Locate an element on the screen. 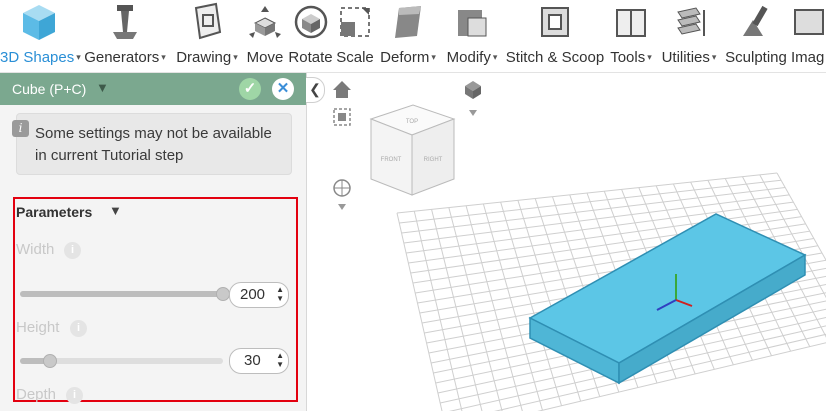 This screenshot has height=416, width=826. camera-mode-icon is located at coordinates (473, 98).